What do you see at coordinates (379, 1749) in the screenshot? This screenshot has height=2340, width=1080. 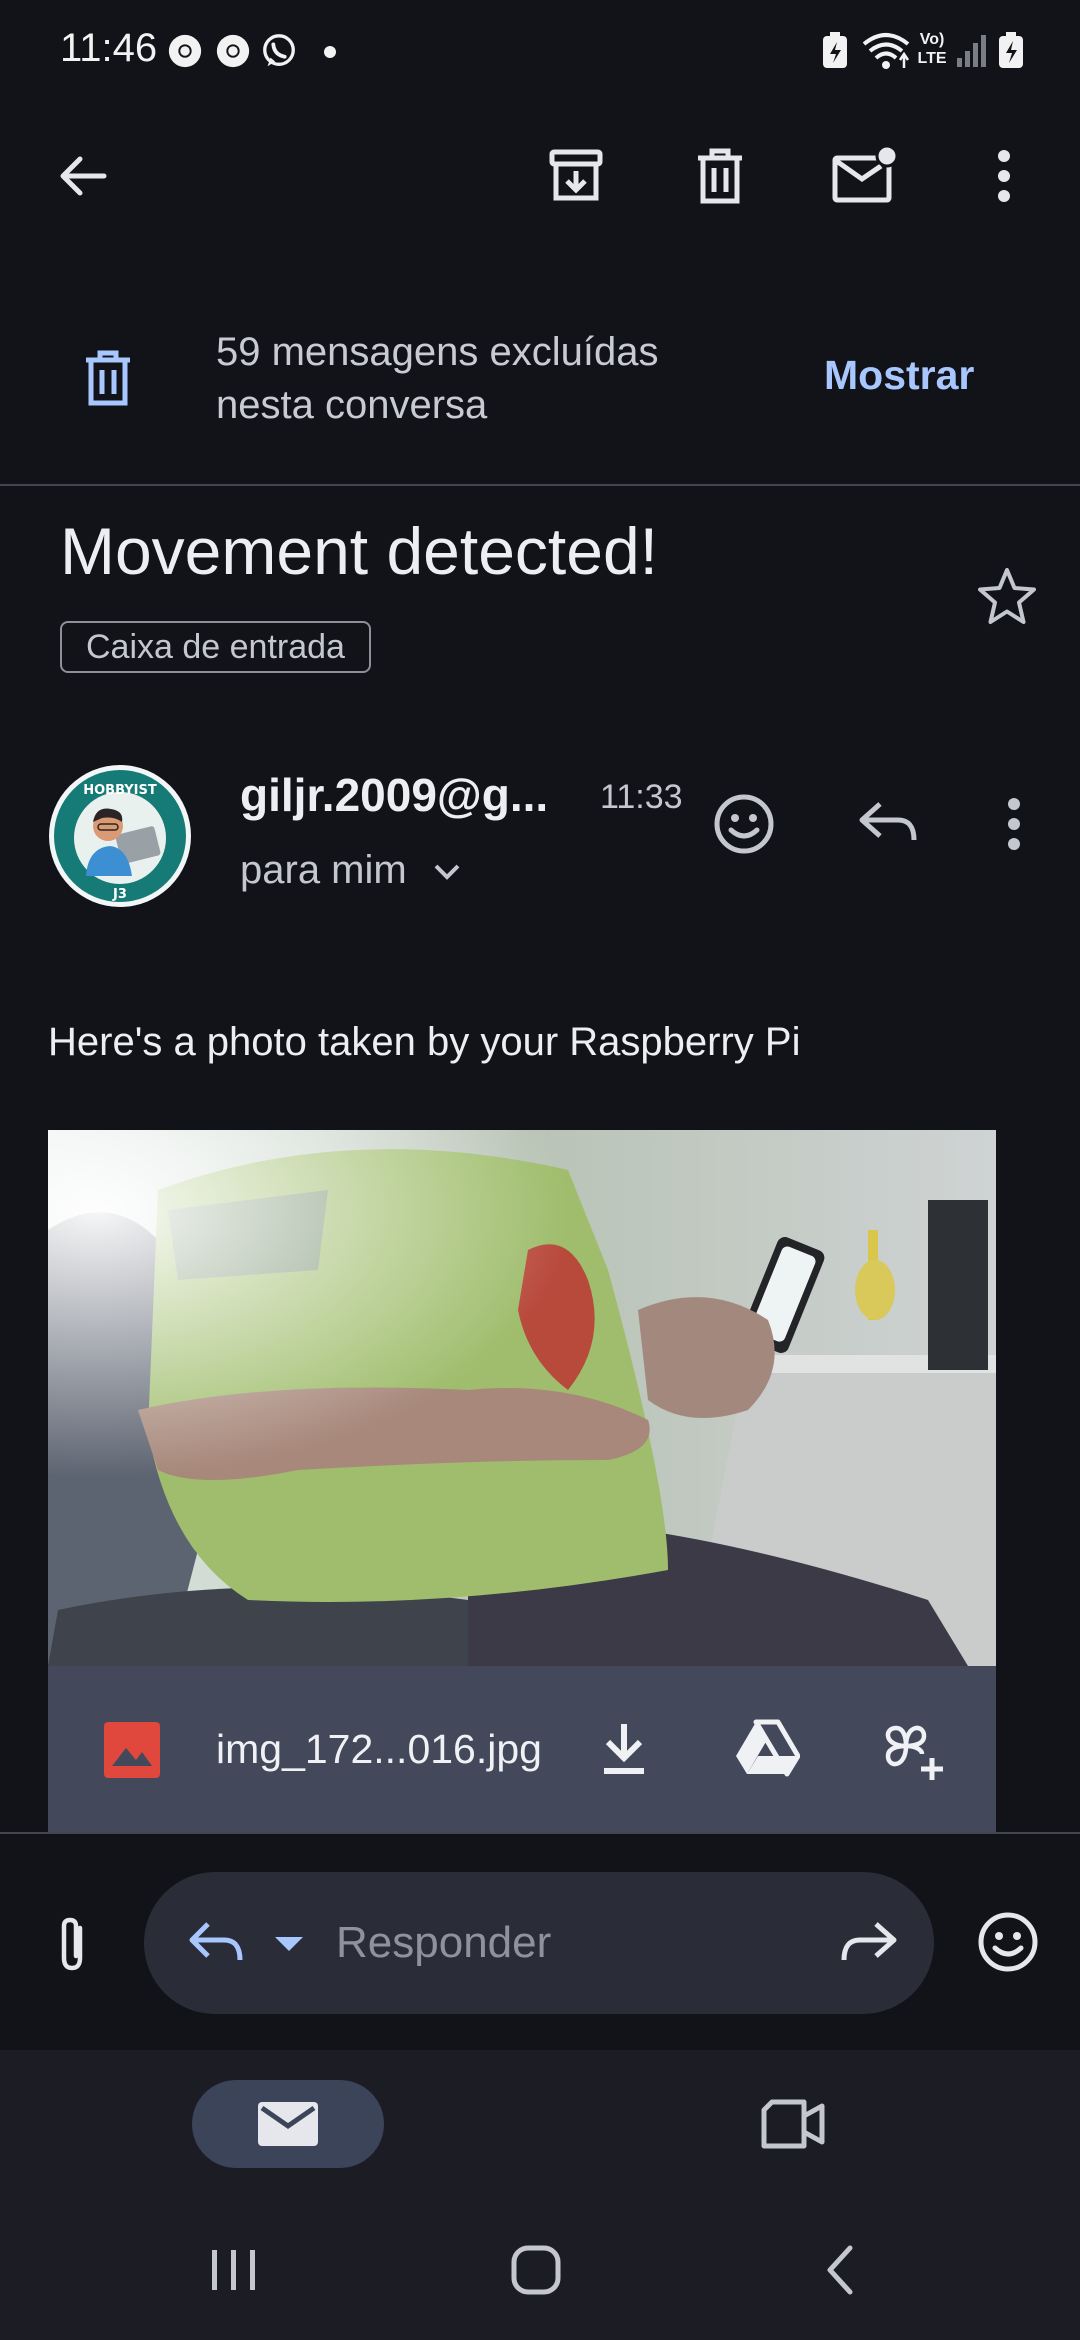 I see `attachment-filename: img_172...016.jpg` at bounding box center [379, 1749].